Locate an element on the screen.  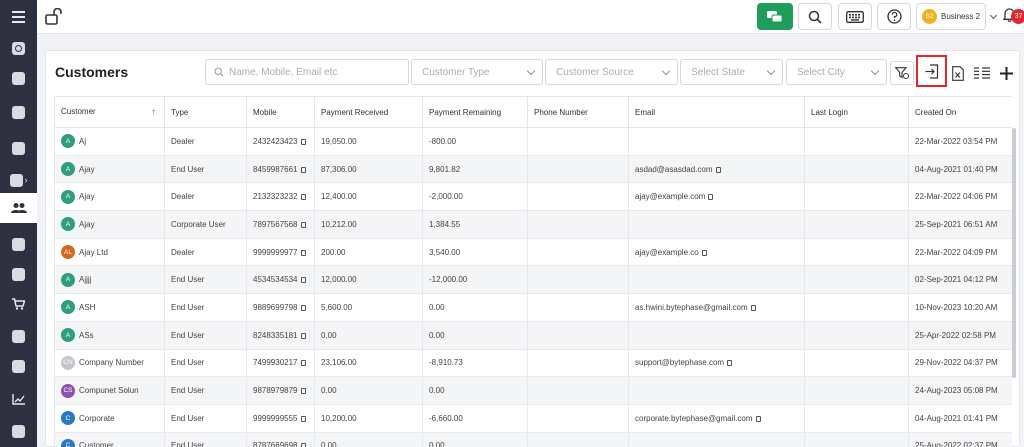
sidebar-item-customers is located at coordinates (18, 208).